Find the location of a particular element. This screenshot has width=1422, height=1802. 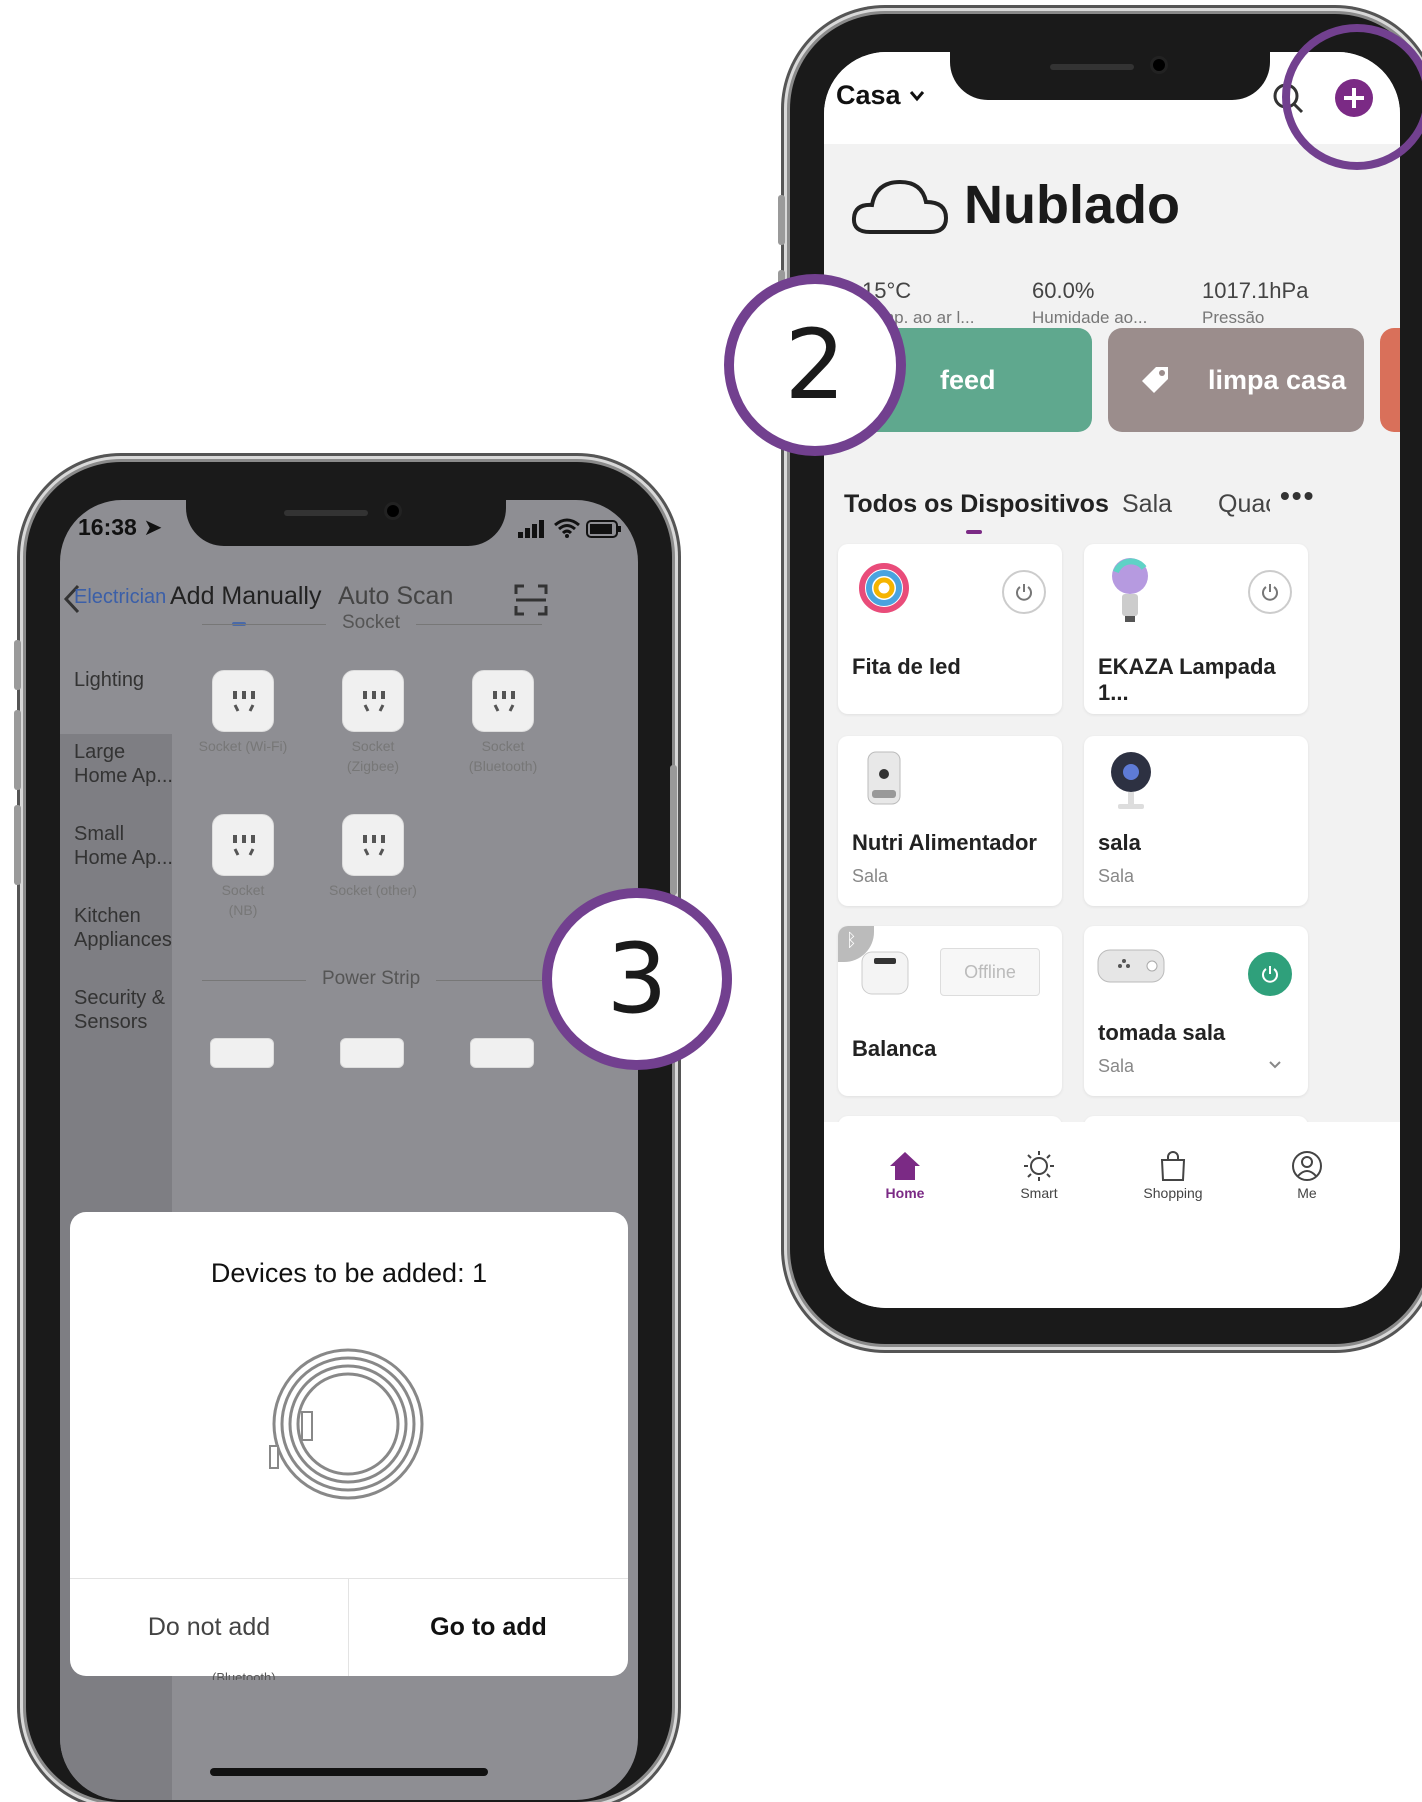

cloud-icon is located at coordinates (900, 206).